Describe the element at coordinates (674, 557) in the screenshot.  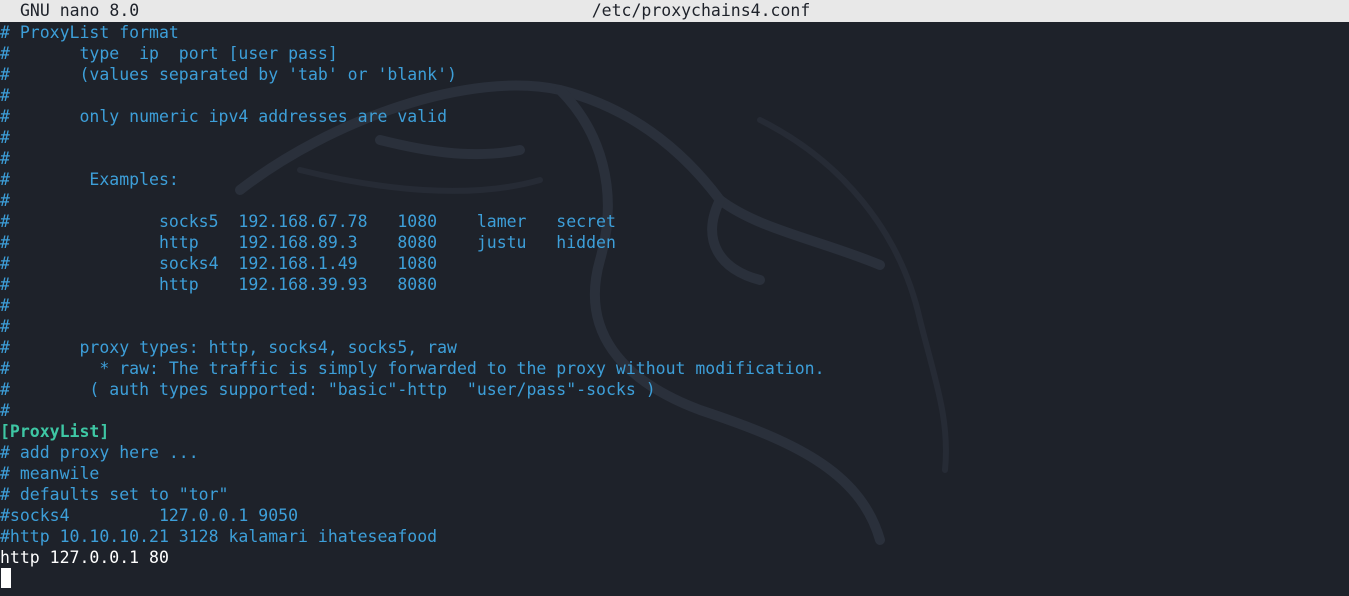
I see `editor-line: http 127.0.0.1 80` at that location.